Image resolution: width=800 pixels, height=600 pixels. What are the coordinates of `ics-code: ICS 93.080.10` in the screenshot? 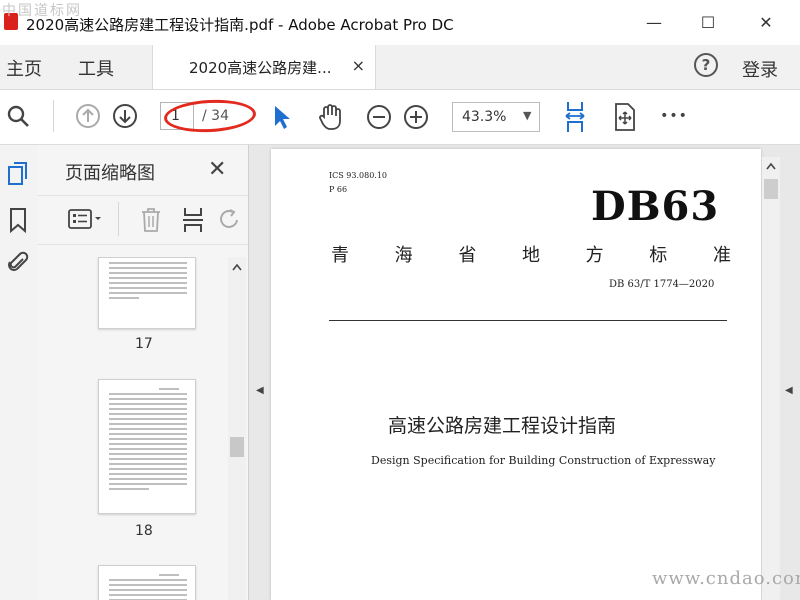 It's located at (358, 175).